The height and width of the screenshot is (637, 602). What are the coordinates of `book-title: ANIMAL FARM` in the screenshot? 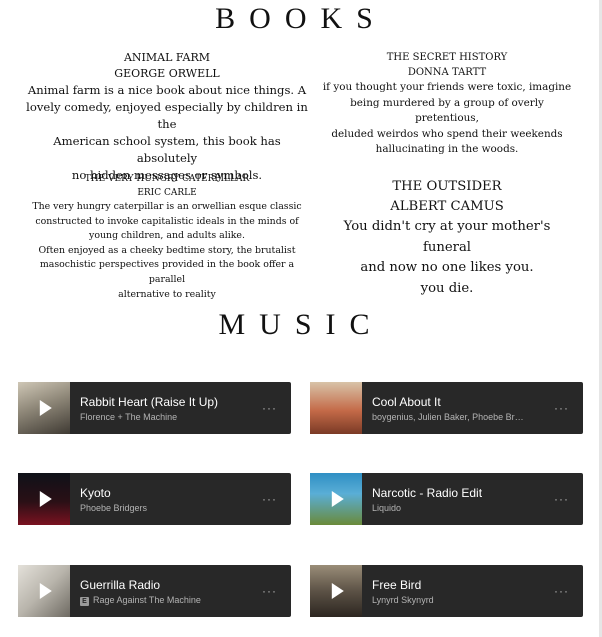 It's located at (167, 57).